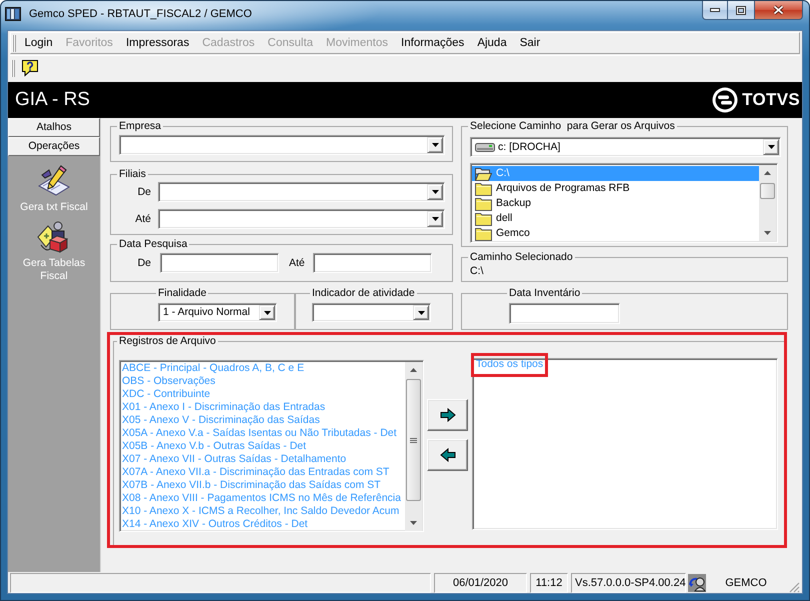 Image resolution: width=810 pixels, height=601 pixels. I want to click on list-item: X07B - Anexo VII.b - Discriminação das Saídas com ST, so click(263, 485).